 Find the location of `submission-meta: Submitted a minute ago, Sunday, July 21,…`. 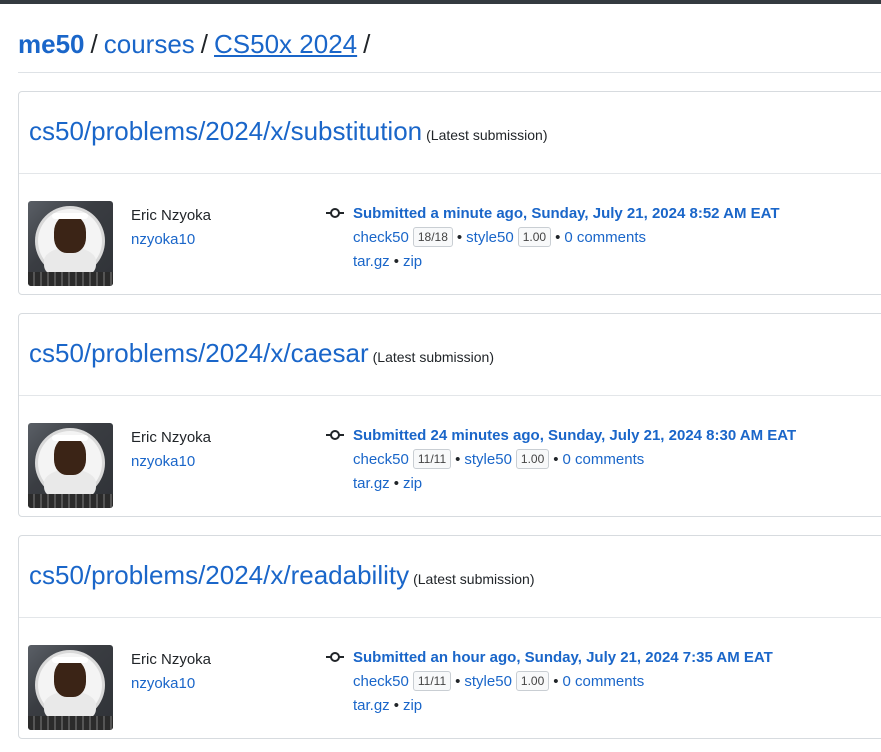

submission-meta: Submitted a minute ago, Sunday, July 21,… is located at coordinates (553, 238).